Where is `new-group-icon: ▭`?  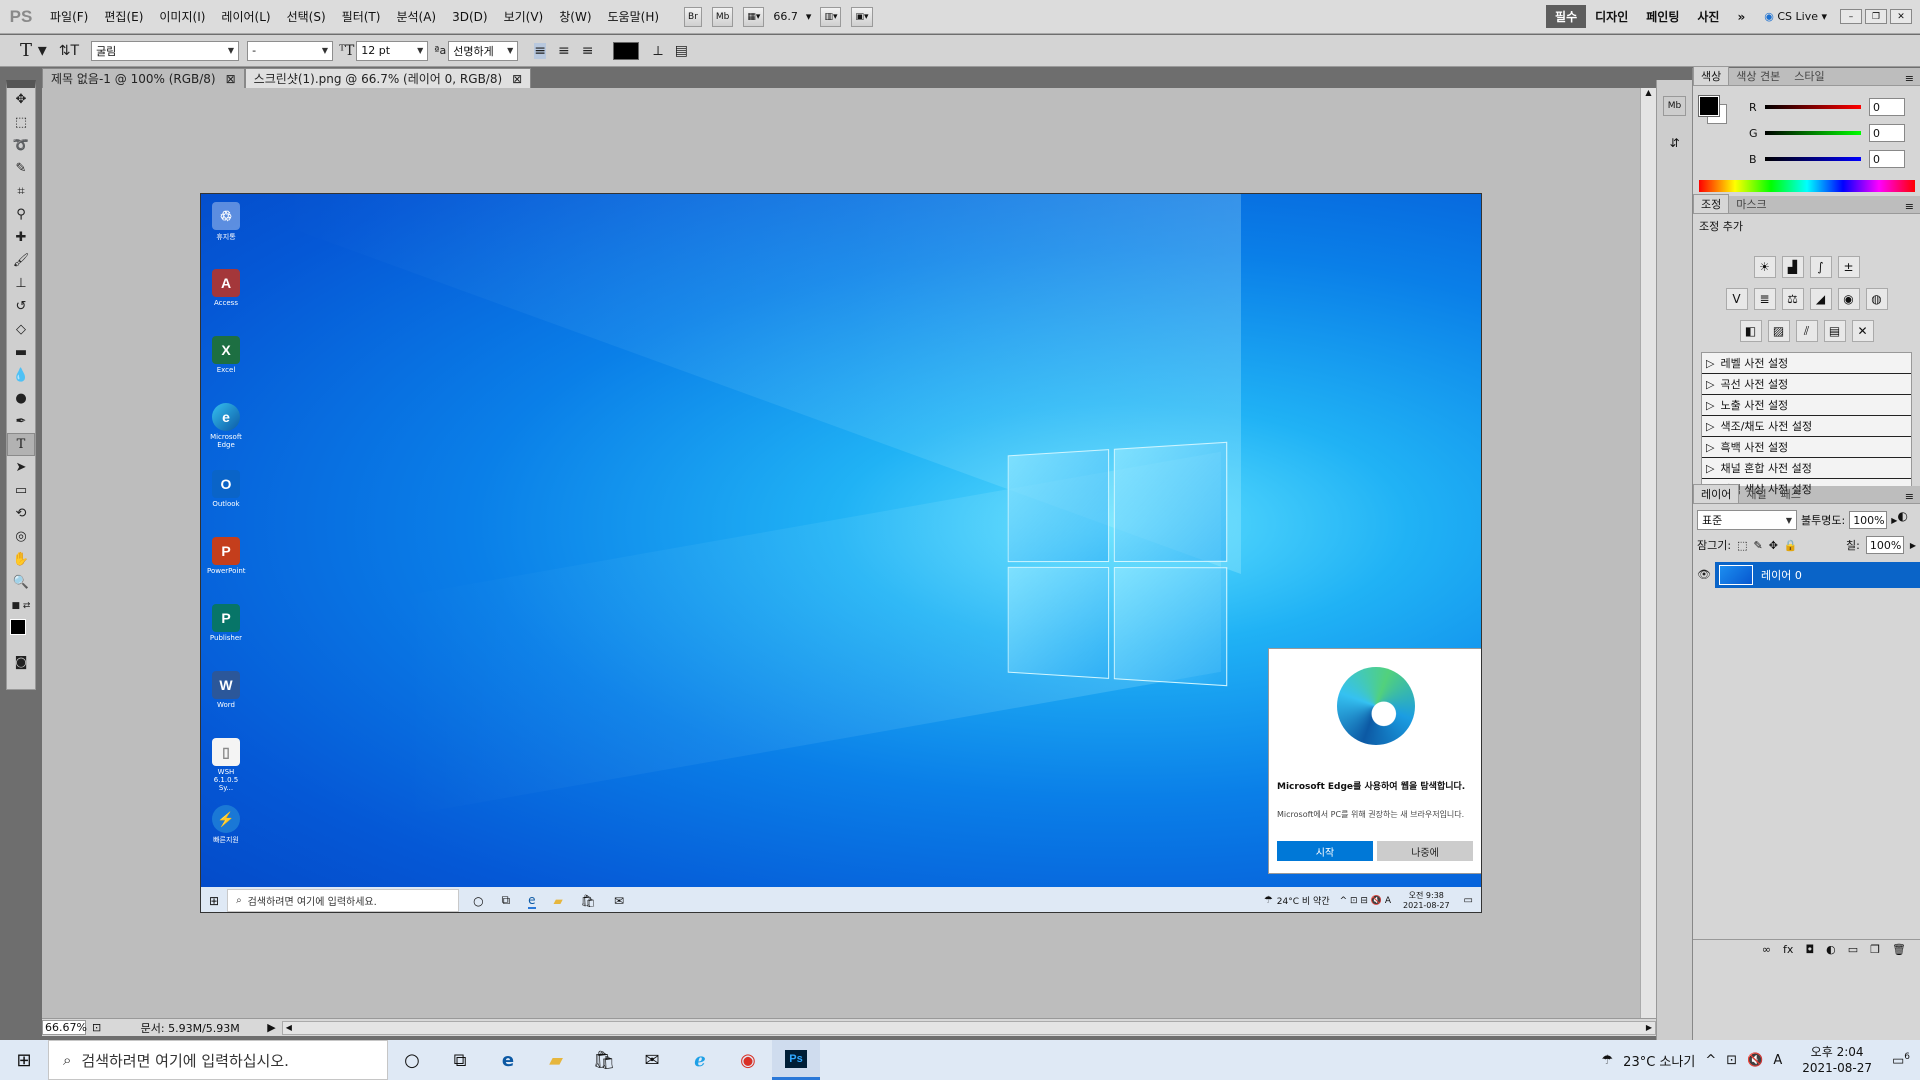
new-group-icon: ▭ is located at coordinates (1853, 949).